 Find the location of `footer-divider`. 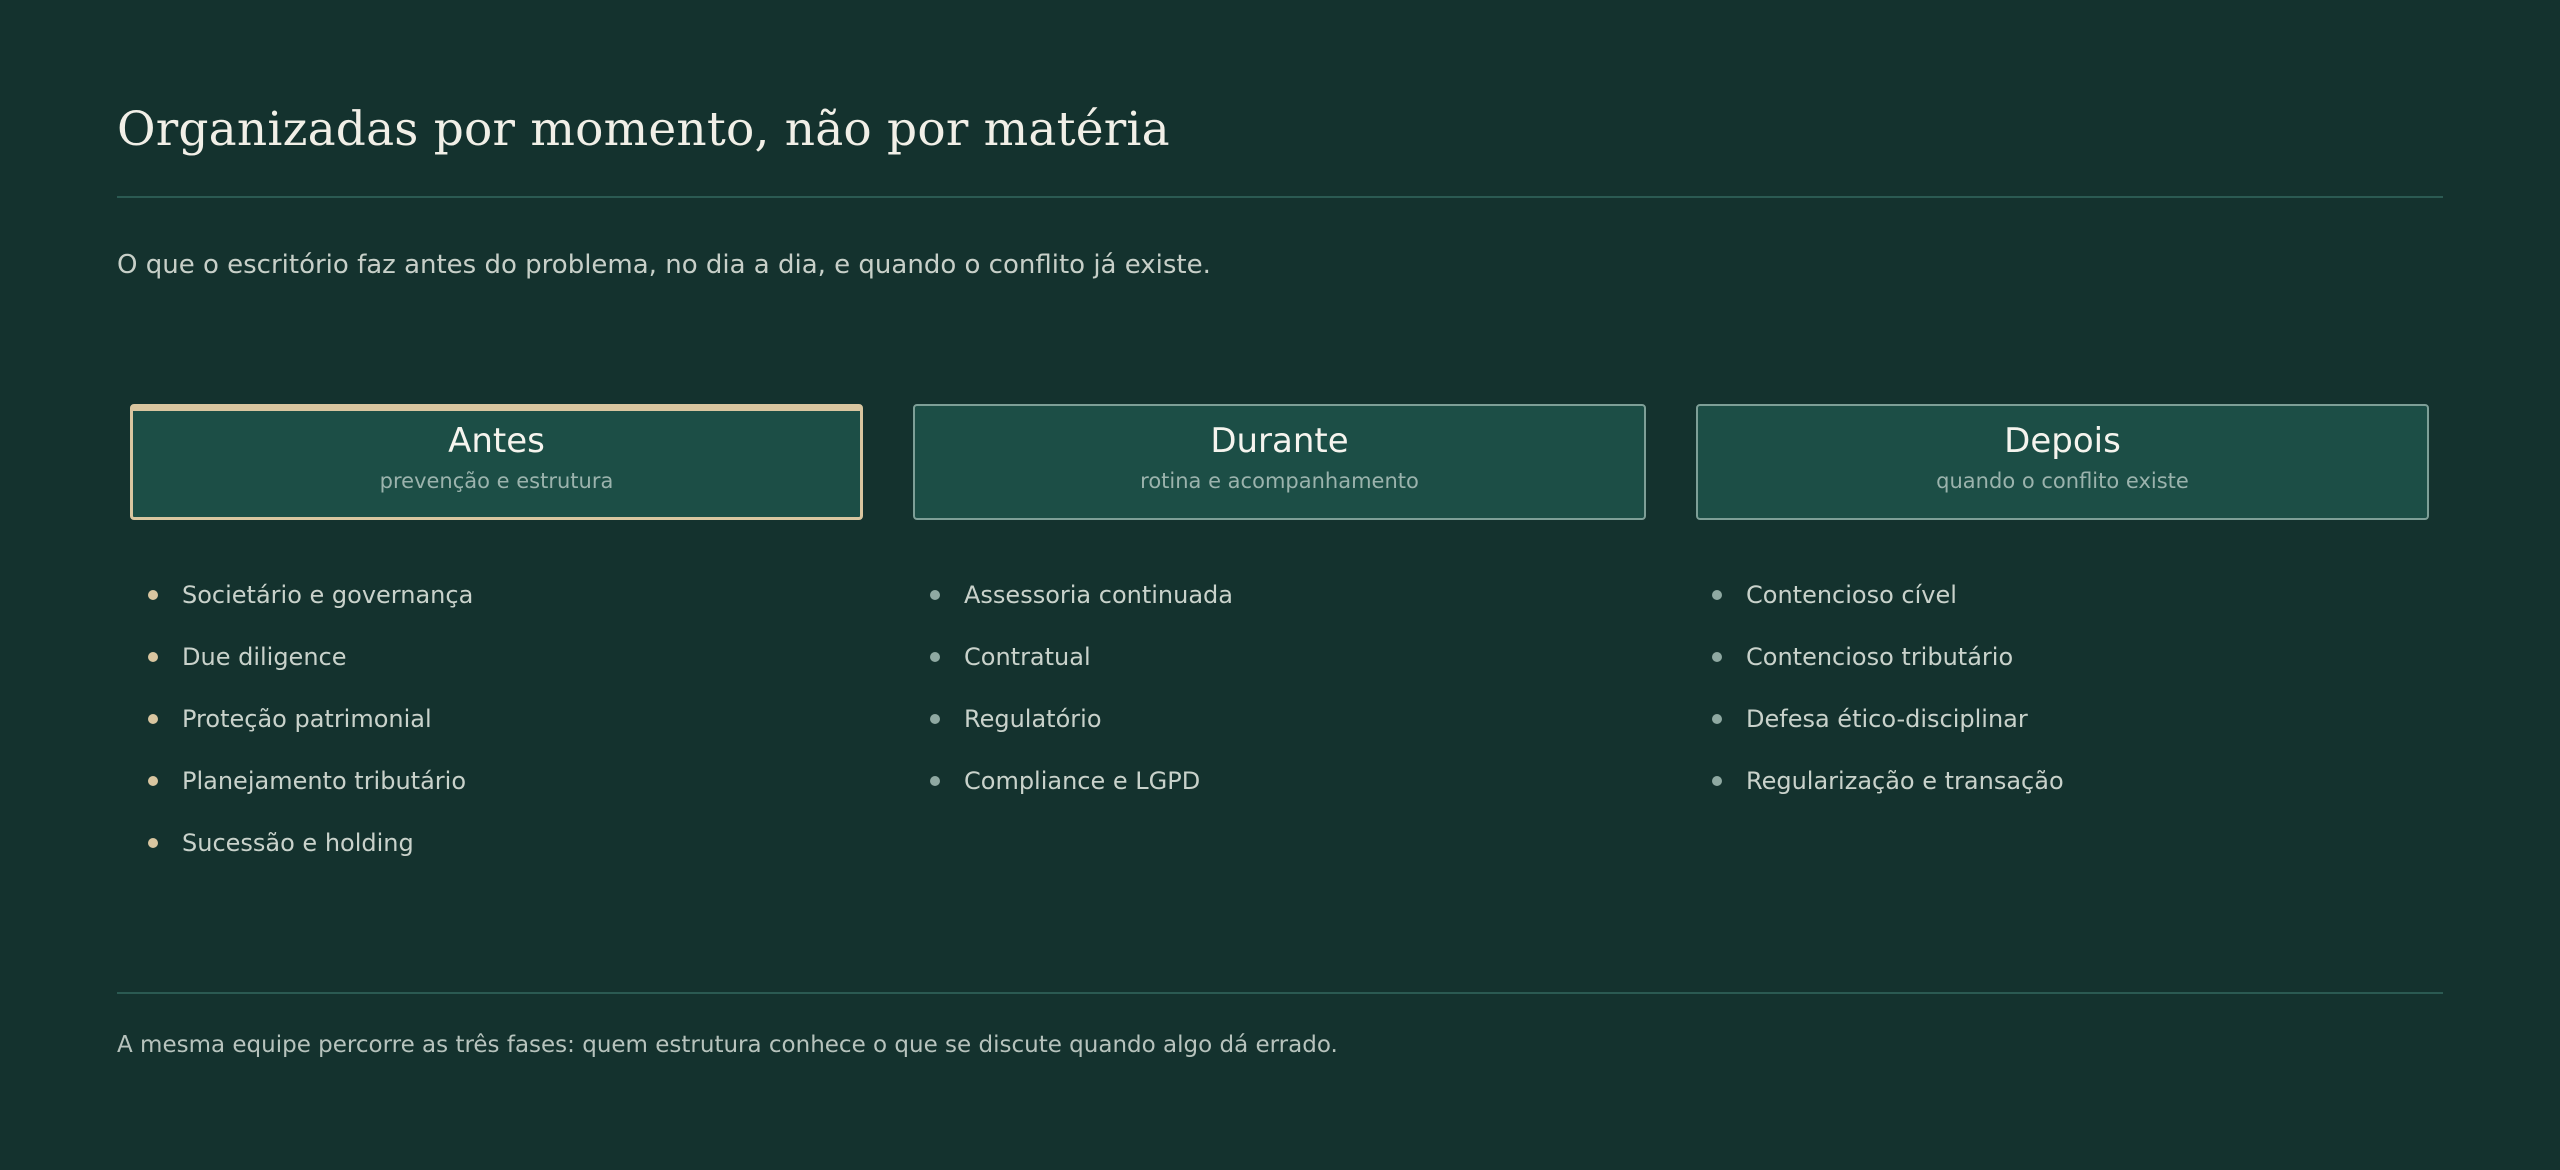

footer-divider is located at coordinates (1280, 993).